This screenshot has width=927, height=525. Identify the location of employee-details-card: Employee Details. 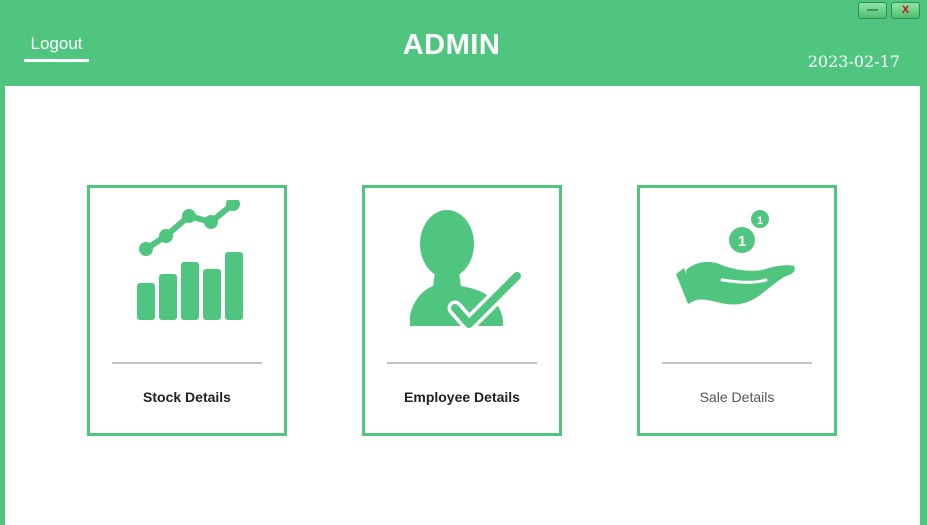
(462, 310).